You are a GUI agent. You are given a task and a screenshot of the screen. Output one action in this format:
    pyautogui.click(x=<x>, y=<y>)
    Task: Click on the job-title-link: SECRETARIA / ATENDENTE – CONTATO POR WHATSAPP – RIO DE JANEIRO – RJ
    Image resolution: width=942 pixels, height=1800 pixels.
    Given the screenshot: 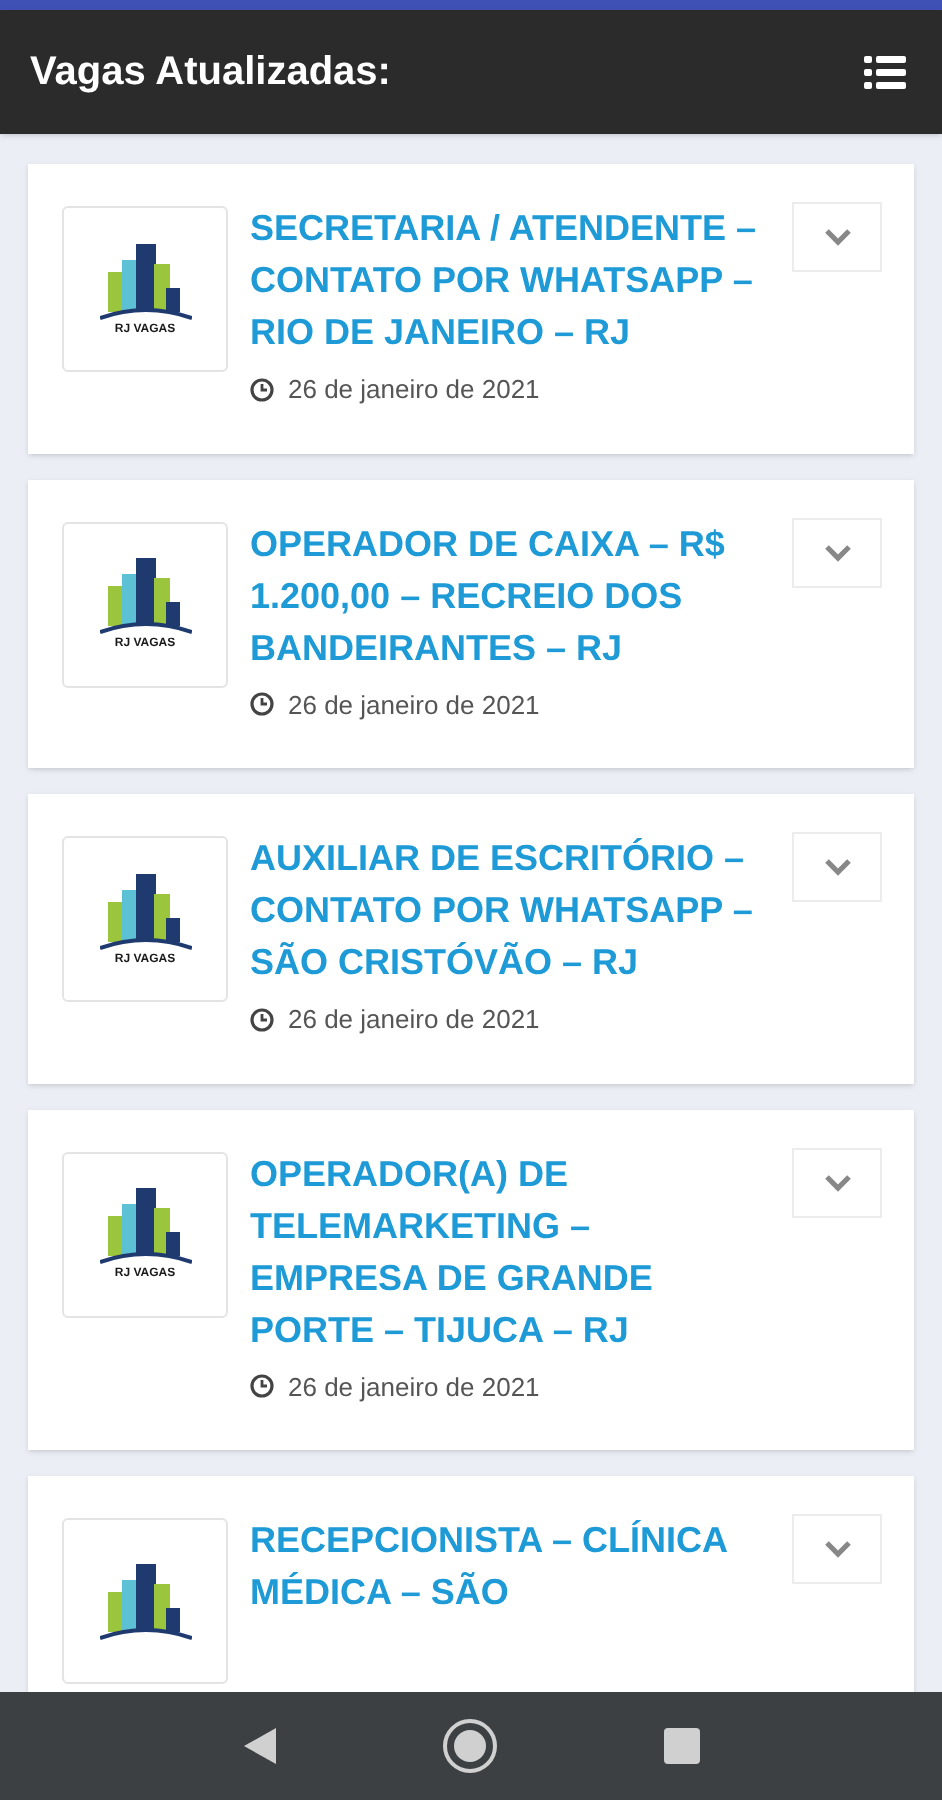 What is the action you would take?
    pyautogui.click(x=513, y=280)
    